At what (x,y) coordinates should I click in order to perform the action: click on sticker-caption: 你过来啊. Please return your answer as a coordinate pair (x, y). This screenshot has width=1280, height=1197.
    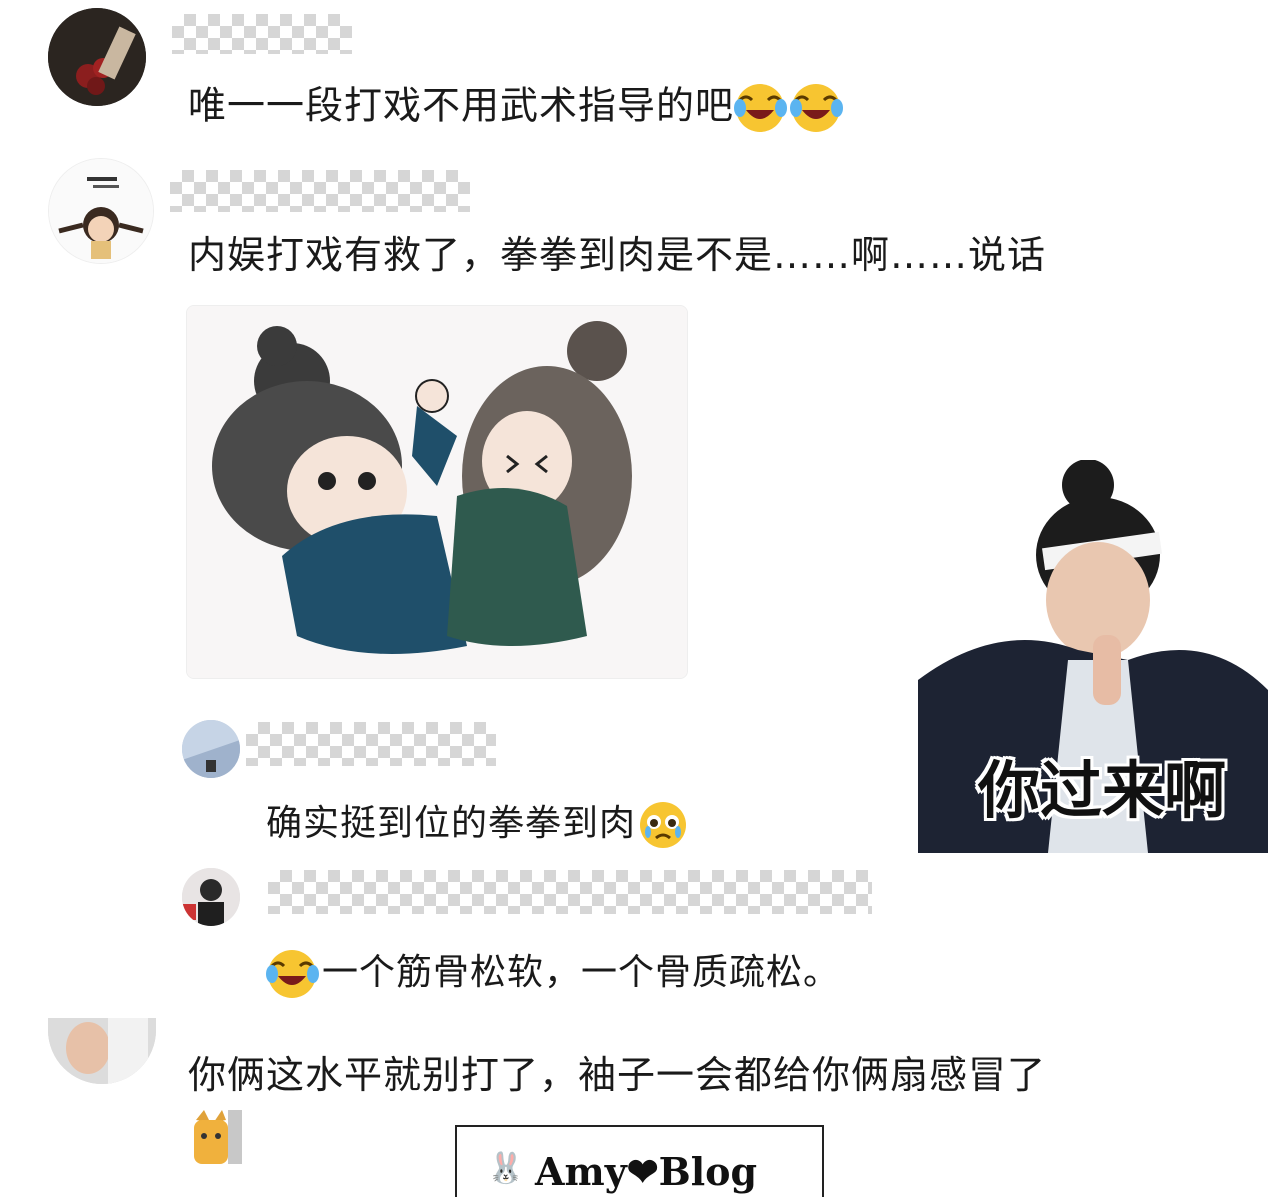
    Looking at the image, I should click on (1102, 790).